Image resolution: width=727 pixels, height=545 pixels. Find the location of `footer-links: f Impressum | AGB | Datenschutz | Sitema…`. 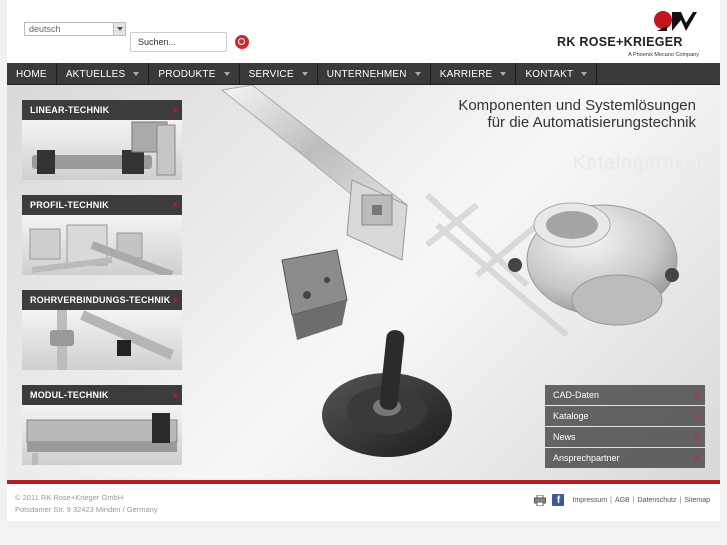

footer-links: f Impressum | AGB | Datenschutz | Sitema… is located at coordinates (622, 500).